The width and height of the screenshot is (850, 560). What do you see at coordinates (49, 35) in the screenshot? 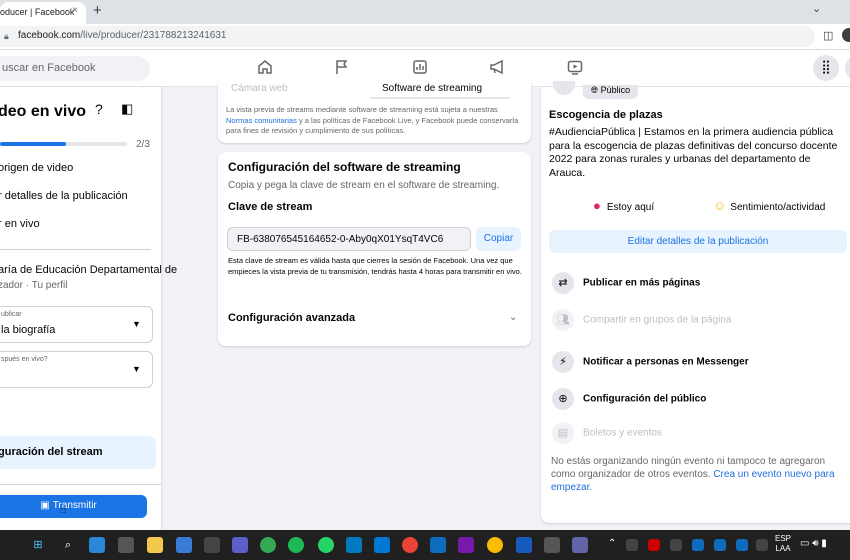
I see `url-host: facebook.com` at bounding box center [49, 35].